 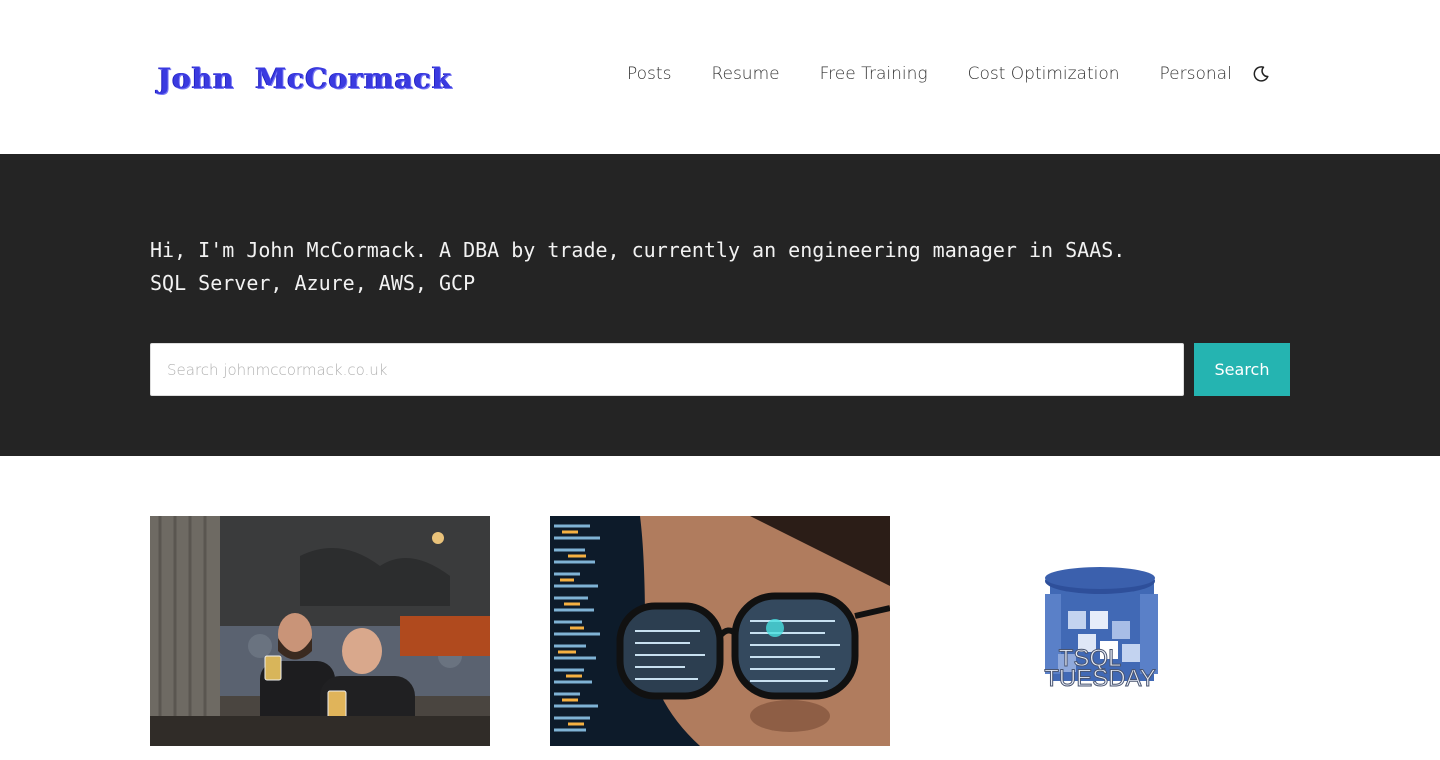 I want to click on woman-glasses-code-reflection-photo, so click(x=720, y=631).